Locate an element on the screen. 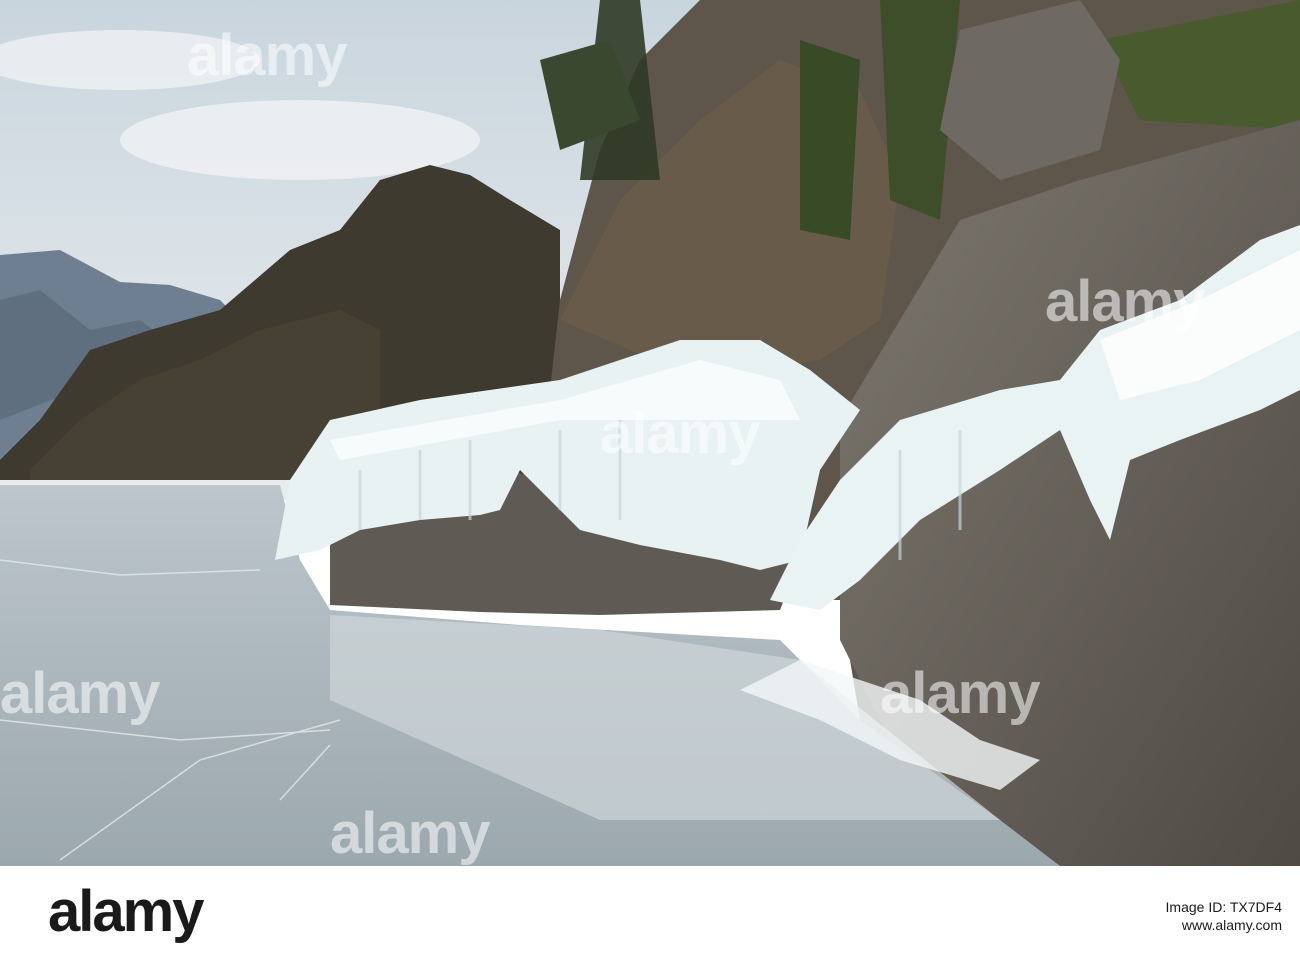 Image resolution: width=1300 pixels, height=956 pixels. image-id-text: Image ID: TX7DF4 is located at coordinates (1223, 907).